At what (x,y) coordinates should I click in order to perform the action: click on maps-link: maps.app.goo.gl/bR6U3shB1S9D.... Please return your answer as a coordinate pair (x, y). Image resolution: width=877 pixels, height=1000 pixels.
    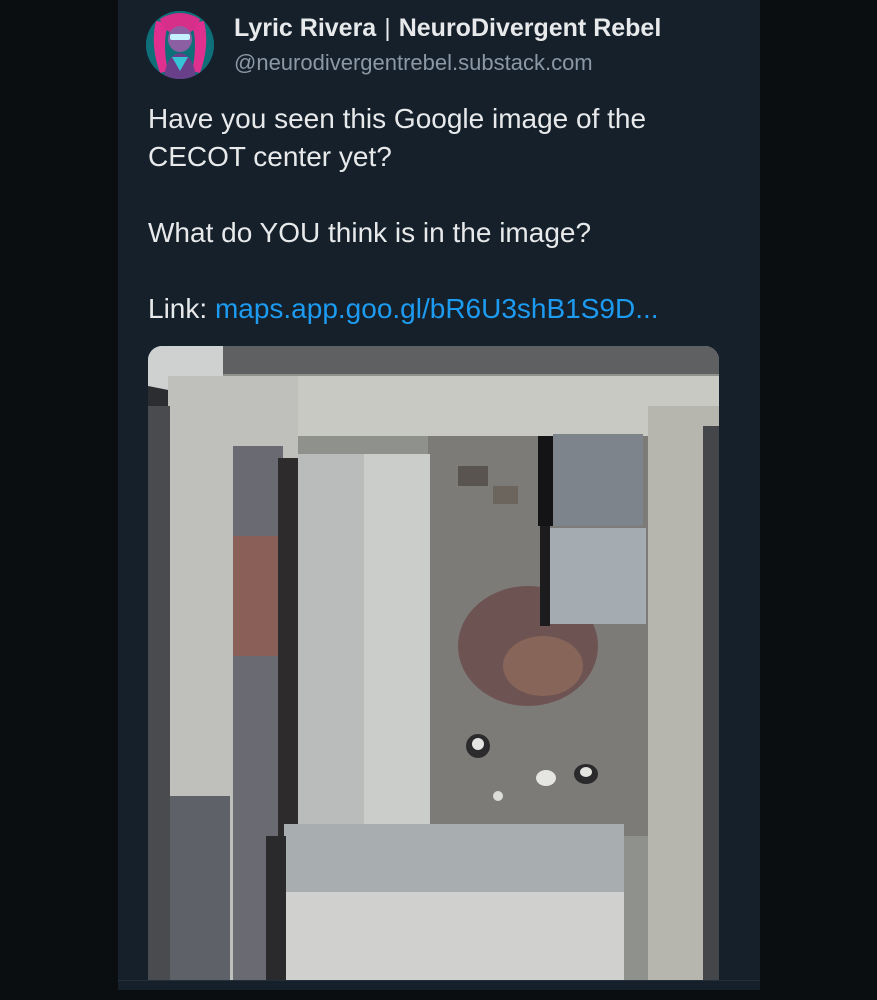
    Looking at the image, I should click on (437, 308).